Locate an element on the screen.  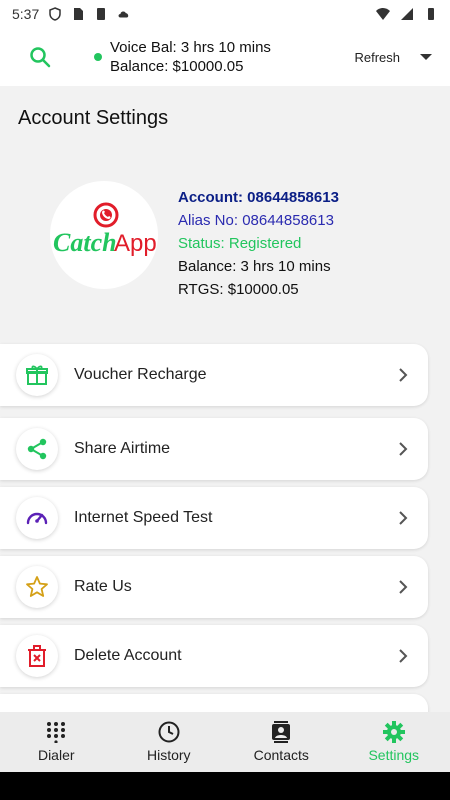
menu-item-voucher-recharge: Voucher Recharge is located at coordinates (214, 375).